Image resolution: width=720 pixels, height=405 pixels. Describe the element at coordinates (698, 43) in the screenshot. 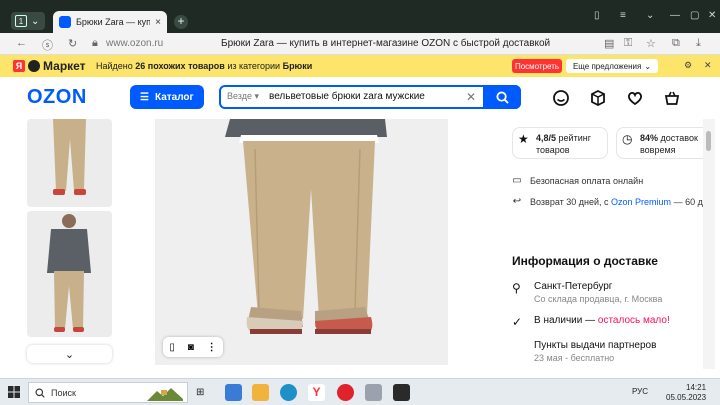

I see `download-icon: ⤓` at that location.